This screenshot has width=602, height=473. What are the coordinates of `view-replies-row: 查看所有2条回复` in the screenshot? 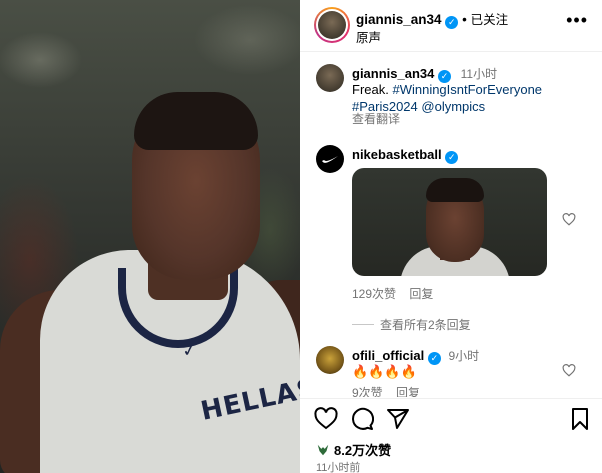 It's located at (411, 324).